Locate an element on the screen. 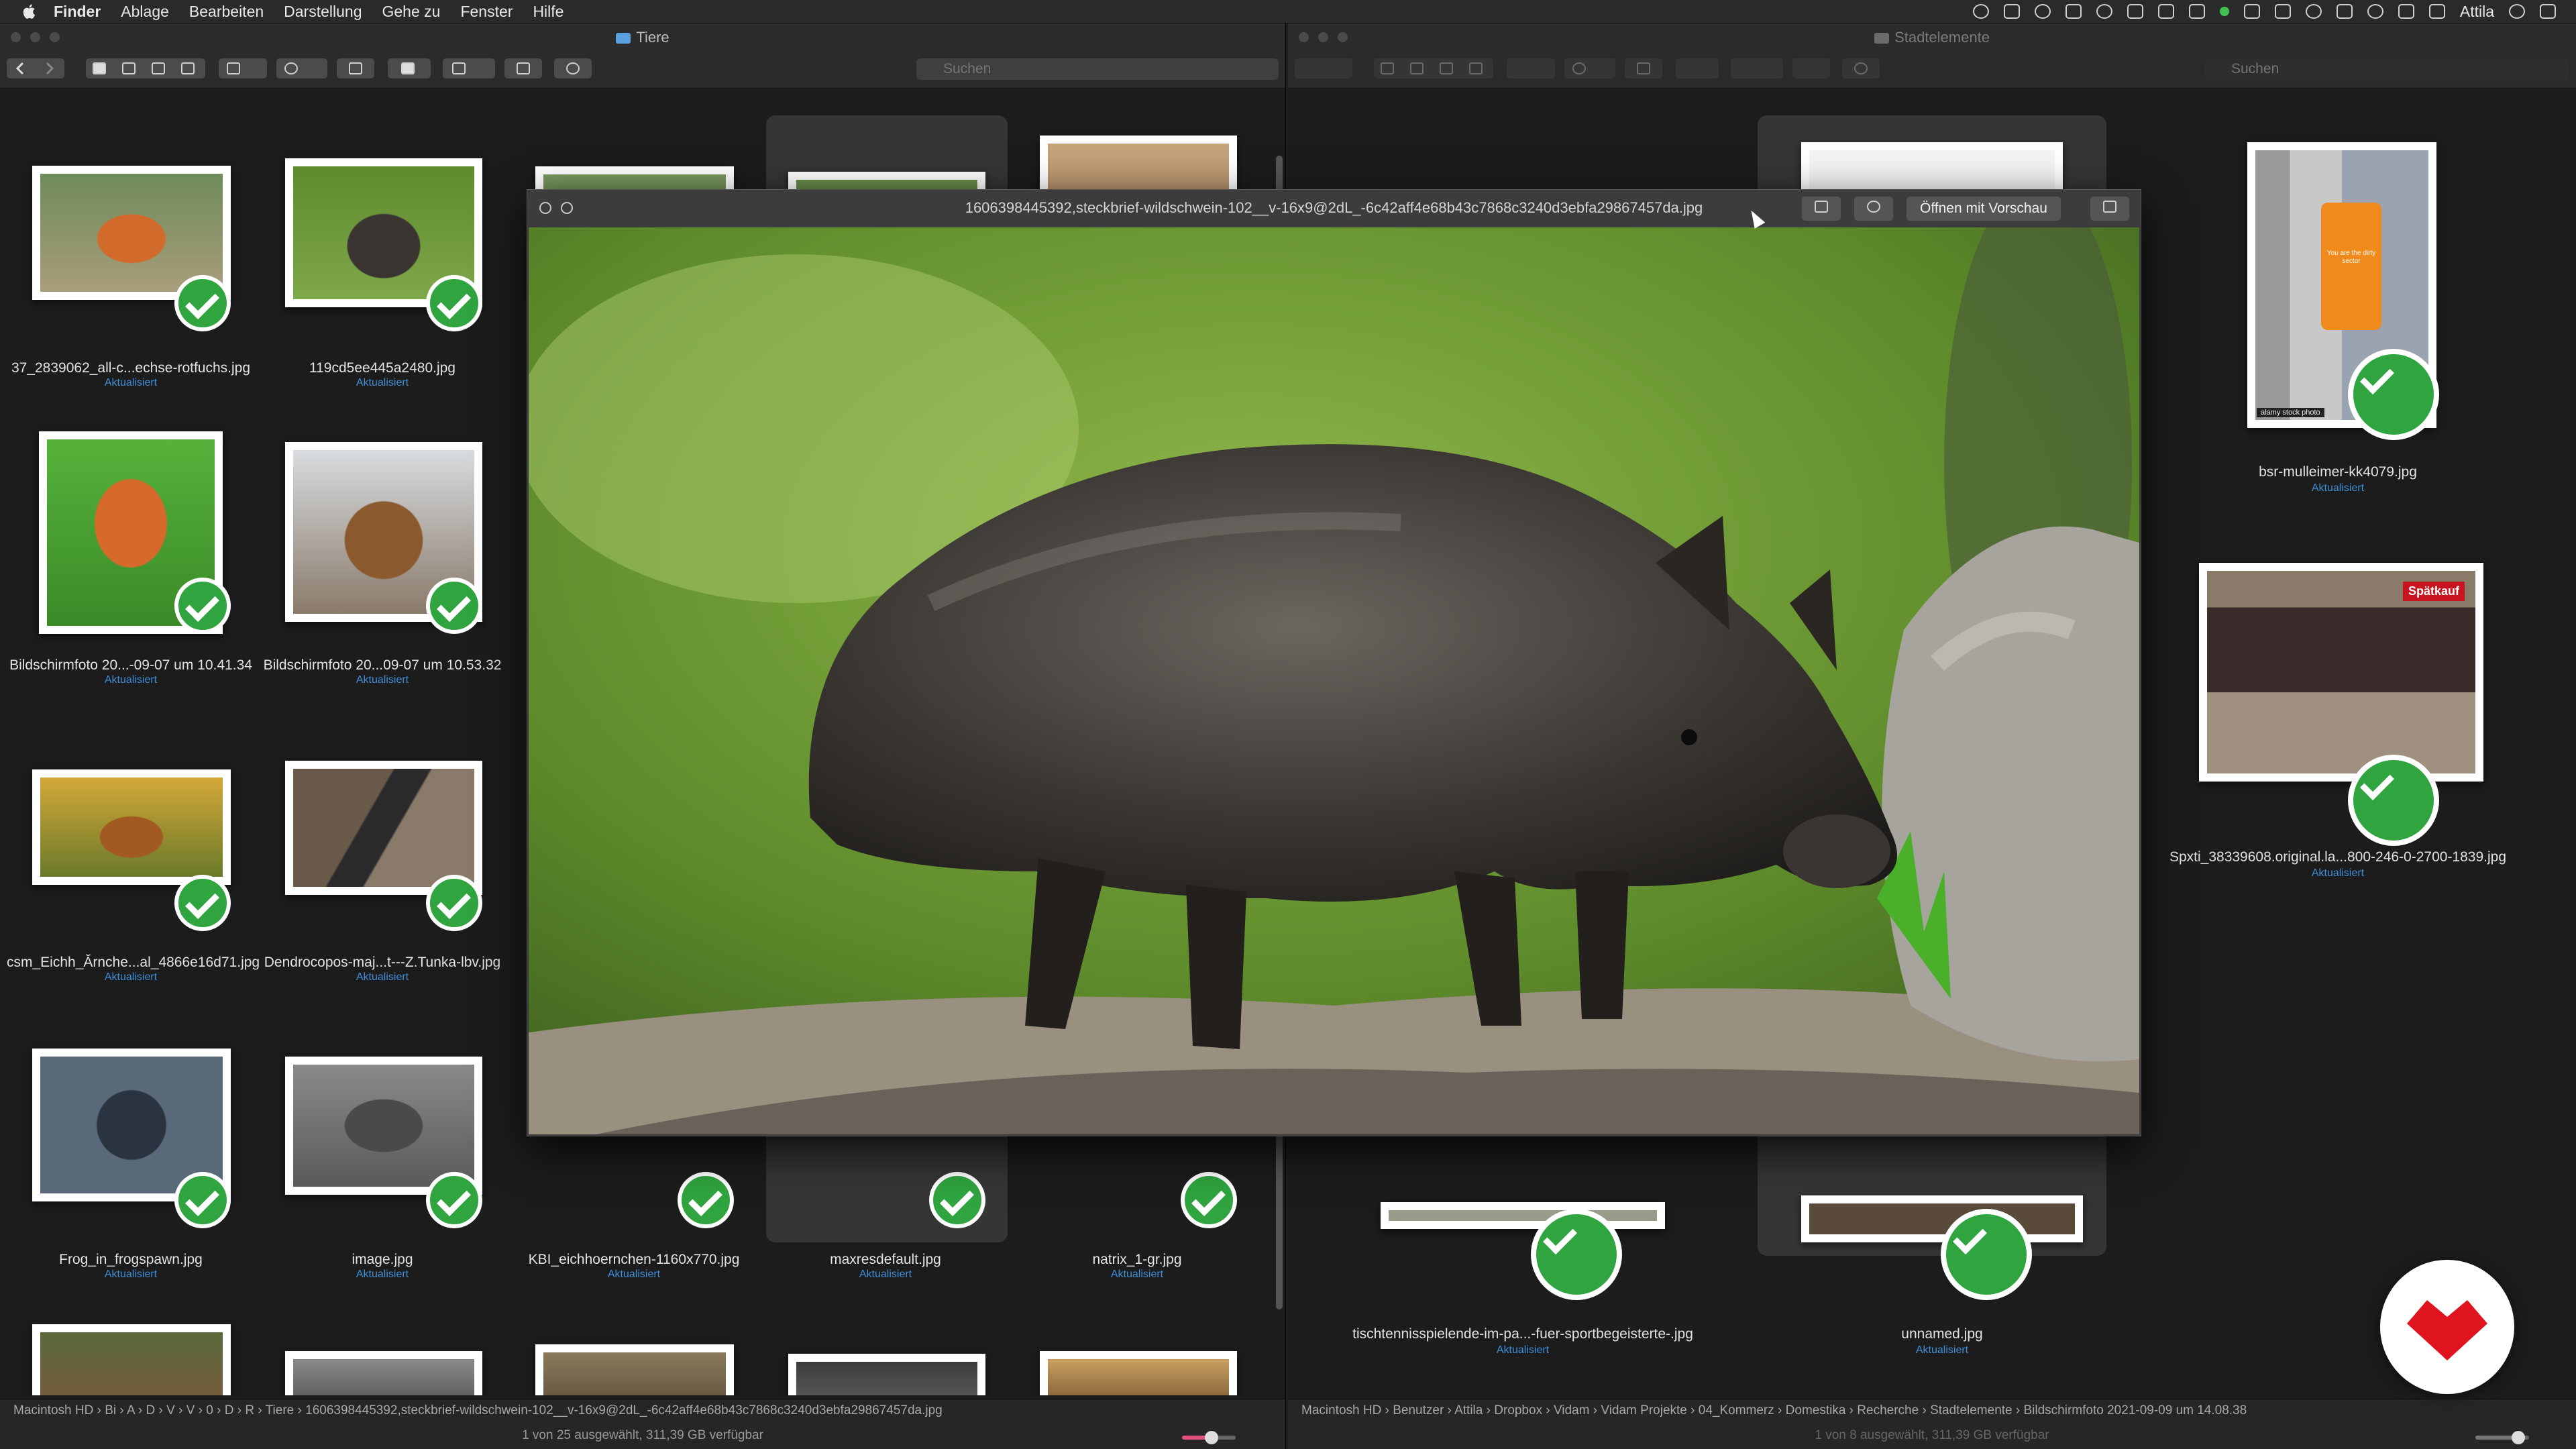 The image size is (2576, 1449). bluetooth-icon is located at coordinates (2344, 11).